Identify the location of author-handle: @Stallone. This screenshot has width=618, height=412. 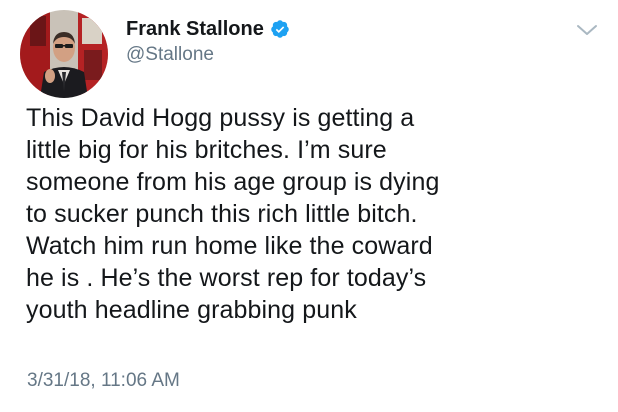
(170, 55).